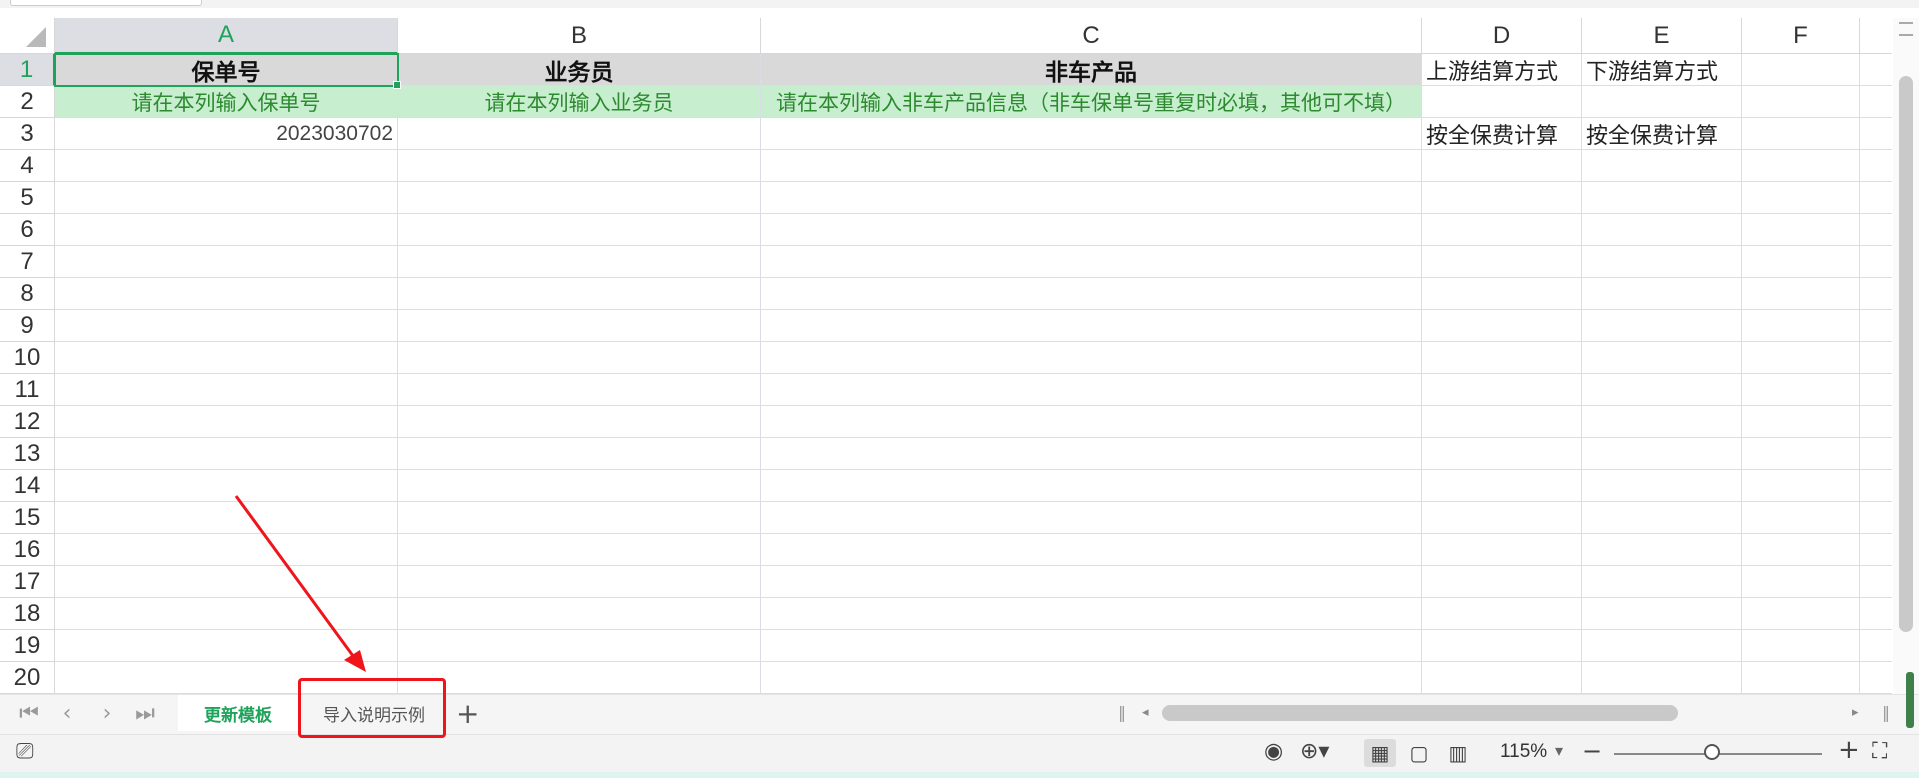 This screenshot has width=1919, height=778. I want to click on eye-protection-icon: ◉, so click(1273, 751).